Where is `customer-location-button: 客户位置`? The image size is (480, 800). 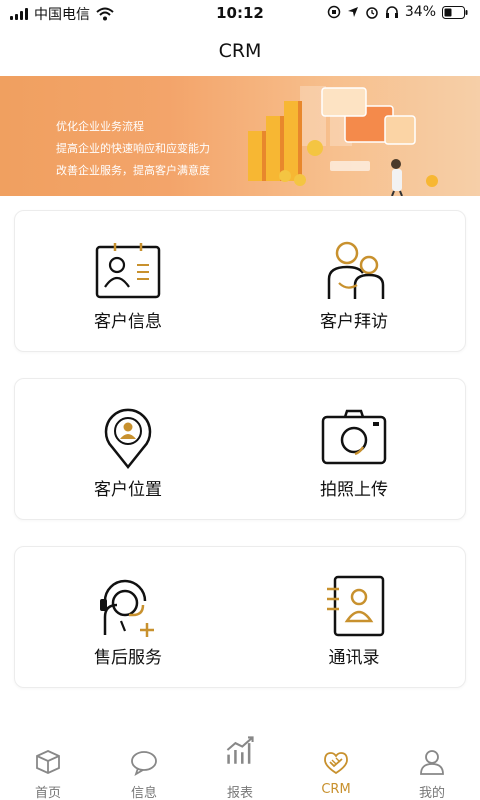 customer-location-button: 客户位置 is located at coordinates (128, 450).